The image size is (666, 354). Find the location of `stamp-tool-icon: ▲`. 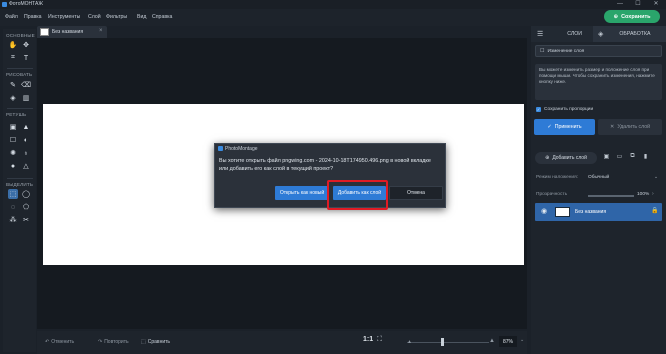

stamp-tool-icon: ▲ is located at coordinates (26, 127).